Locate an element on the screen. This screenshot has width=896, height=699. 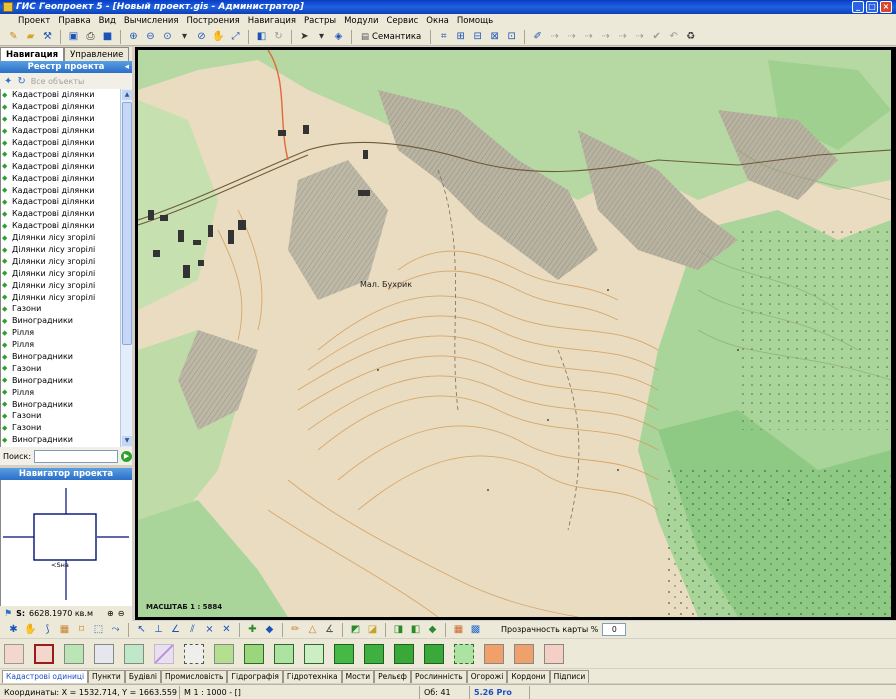
menu-constructions: Построения is located at coordinates (213, 21).